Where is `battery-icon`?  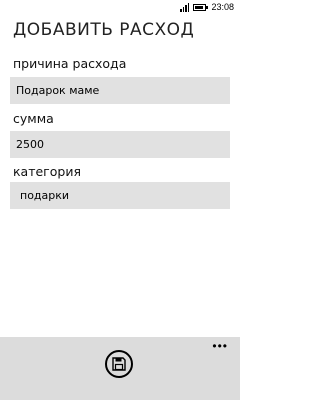
battery-icon is located at coordinates (201, 7).